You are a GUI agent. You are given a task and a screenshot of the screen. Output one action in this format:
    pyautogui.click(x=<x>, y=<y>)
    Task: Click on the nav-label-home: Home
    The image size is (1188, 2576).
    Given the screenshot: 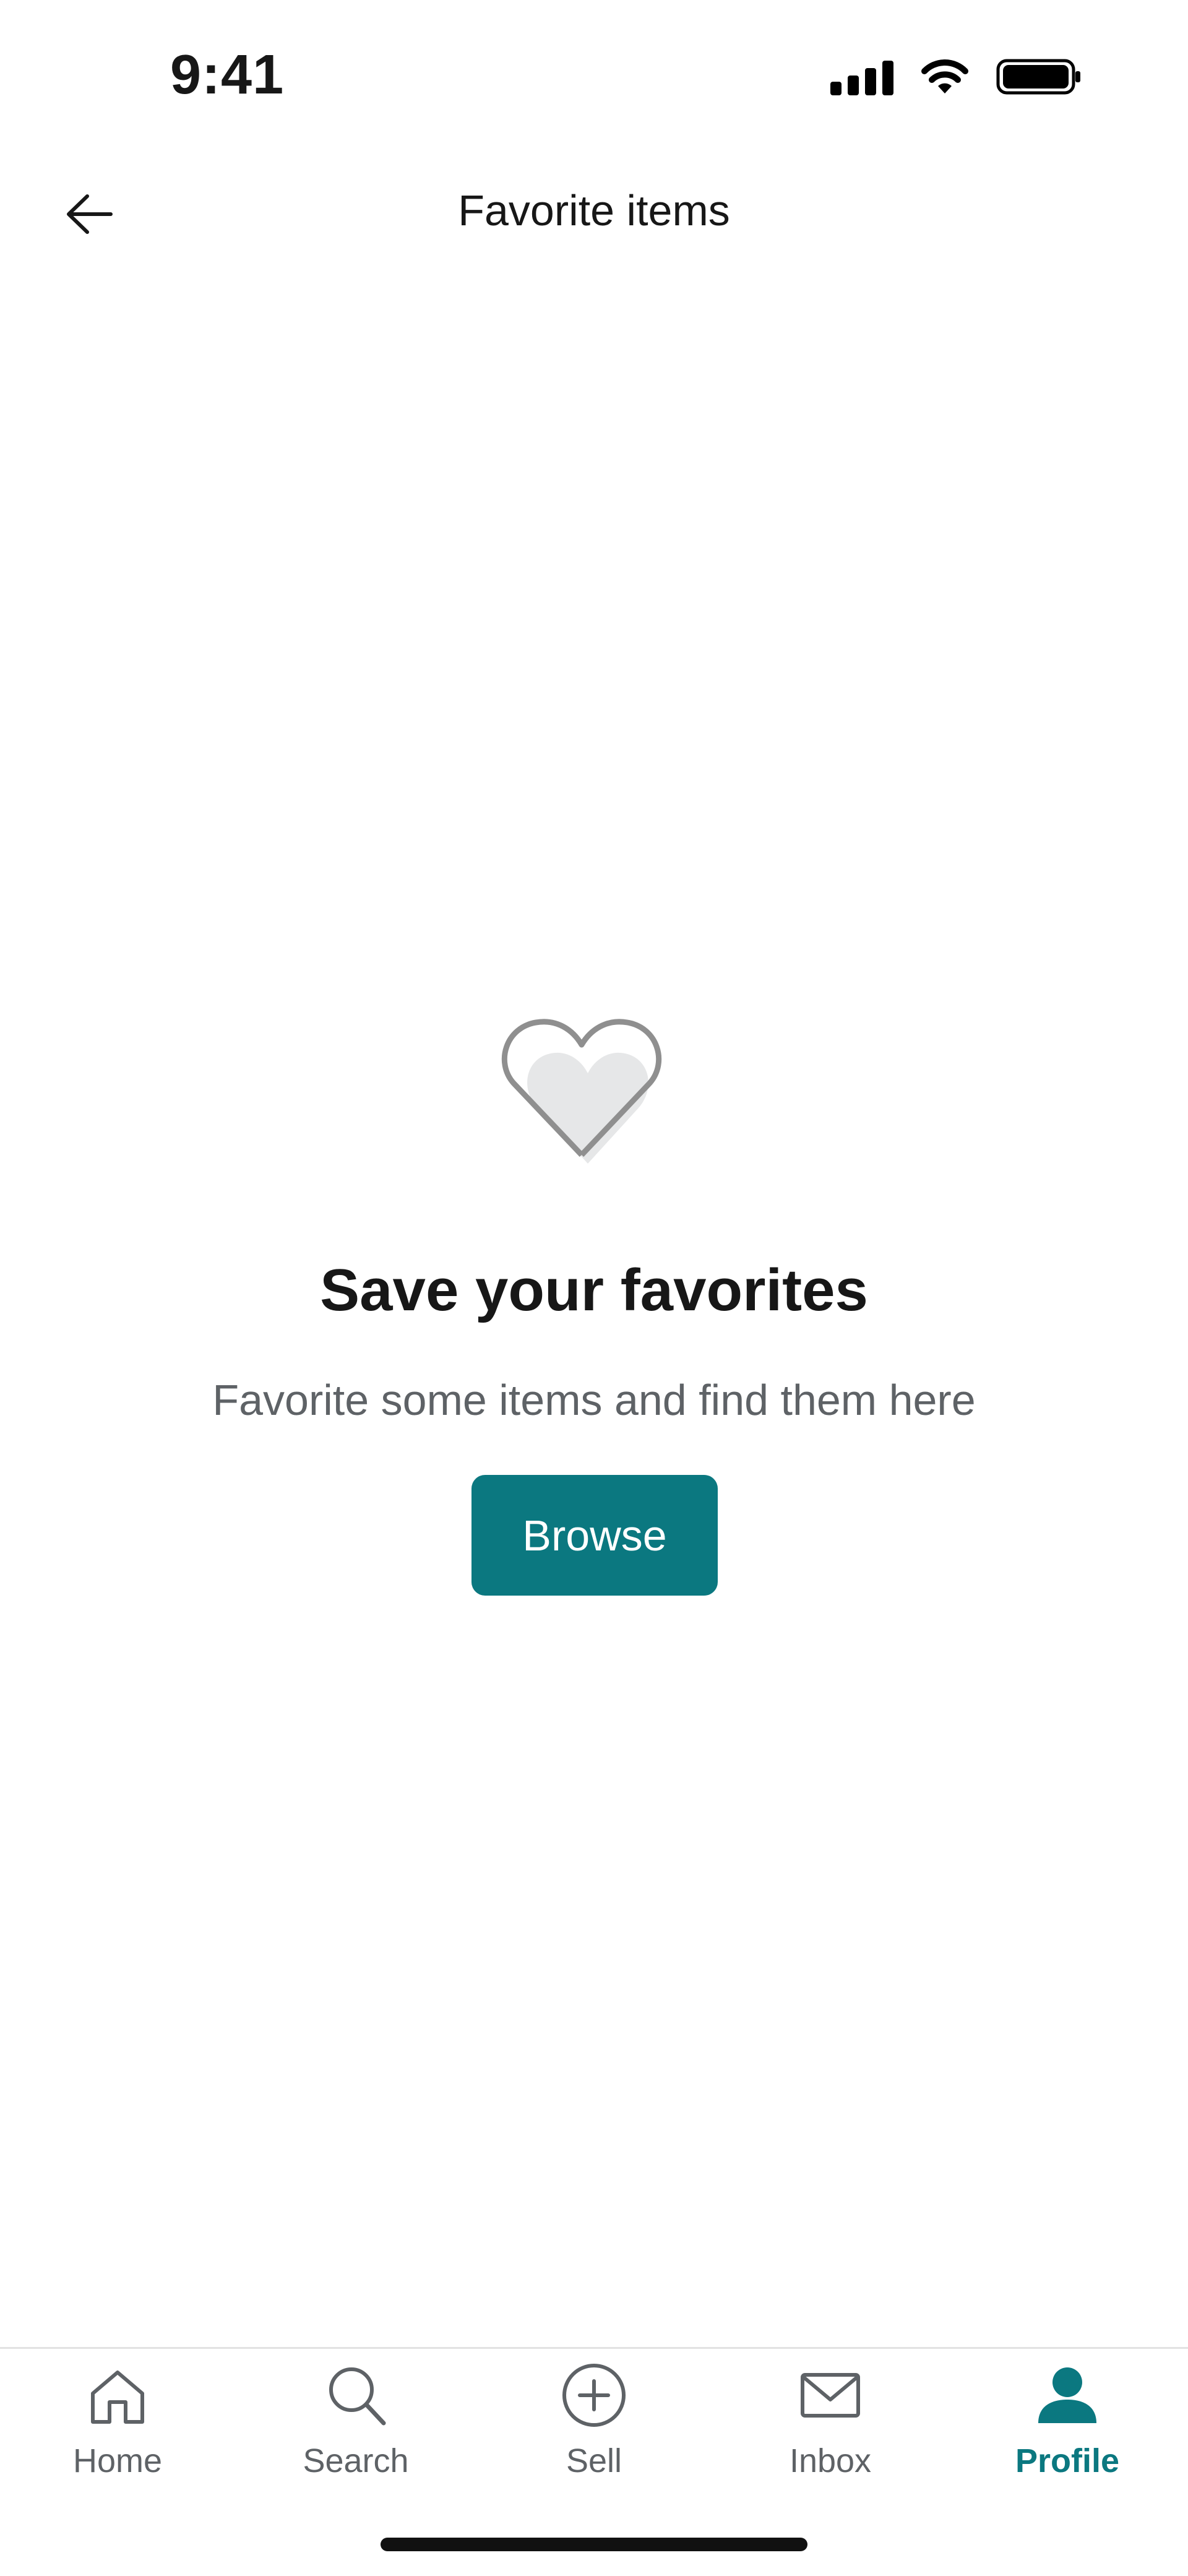 What is the action you would take?
    pyautogui.click(x=117, y=2460)
    